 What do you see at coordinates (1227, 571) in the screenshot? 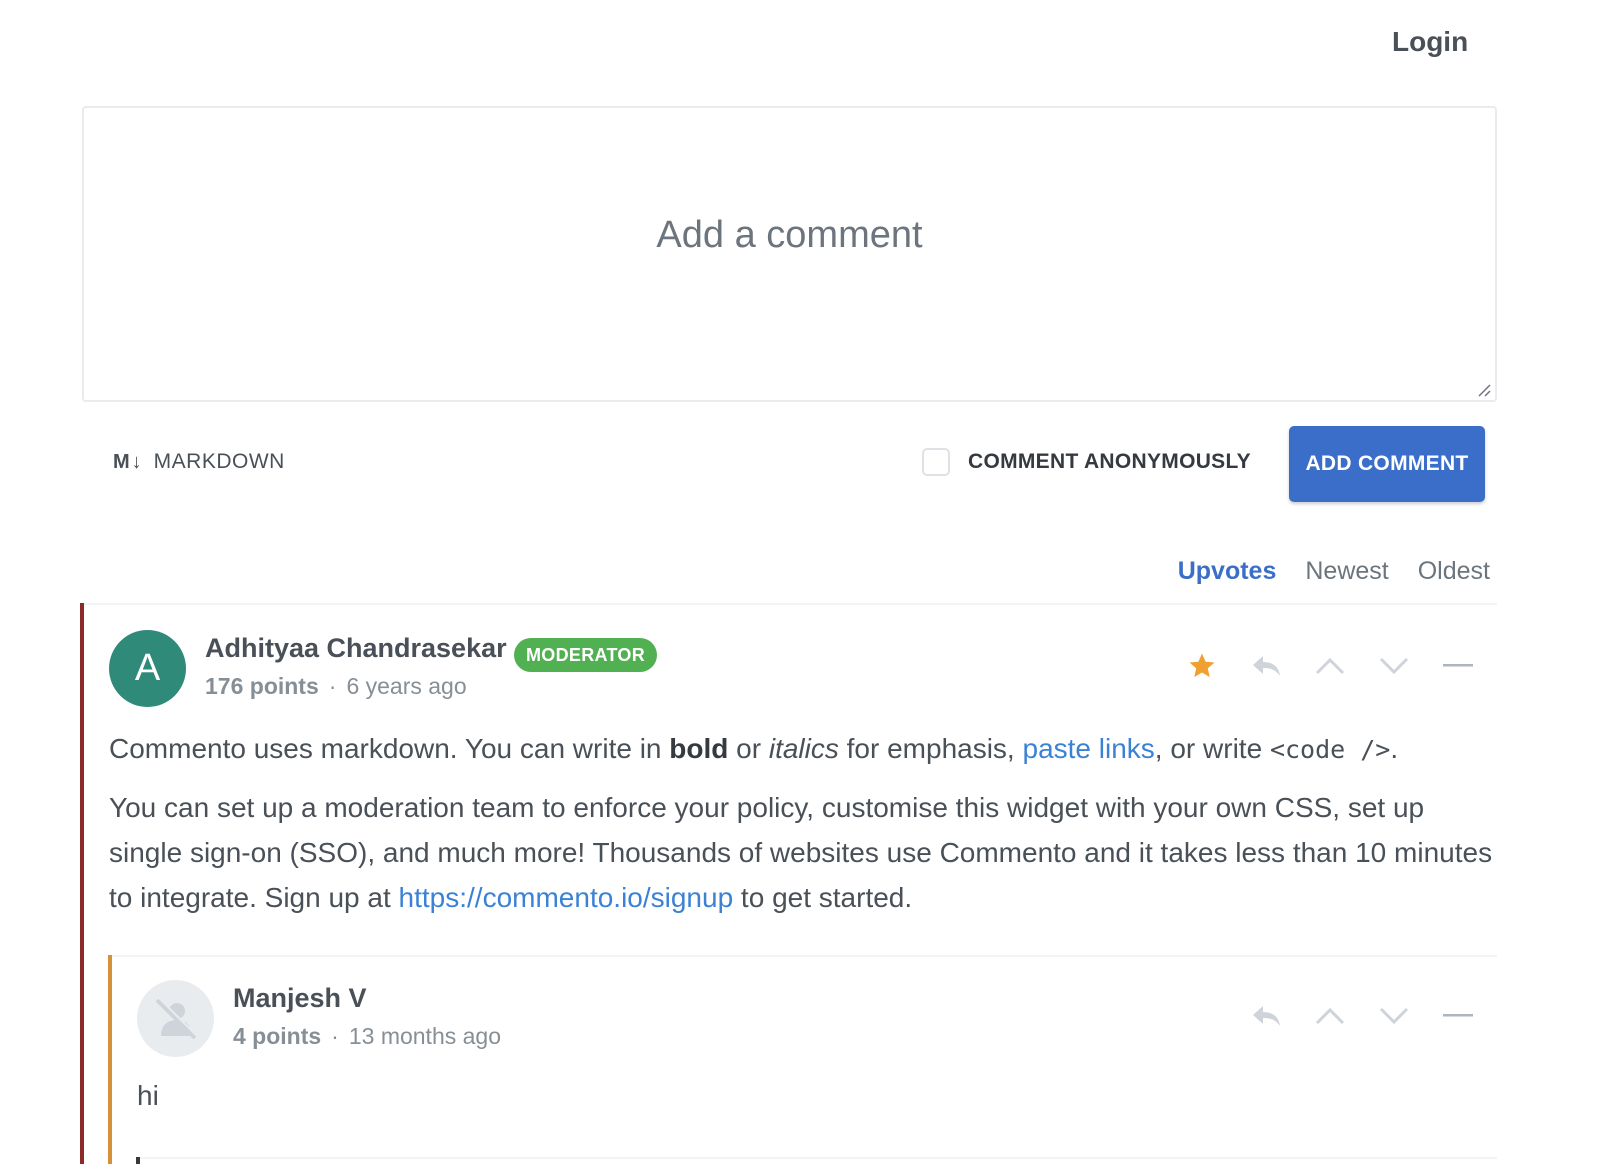
I see `sort-upvotes-tab: Upvotes` at bounding box center [1227, 571].